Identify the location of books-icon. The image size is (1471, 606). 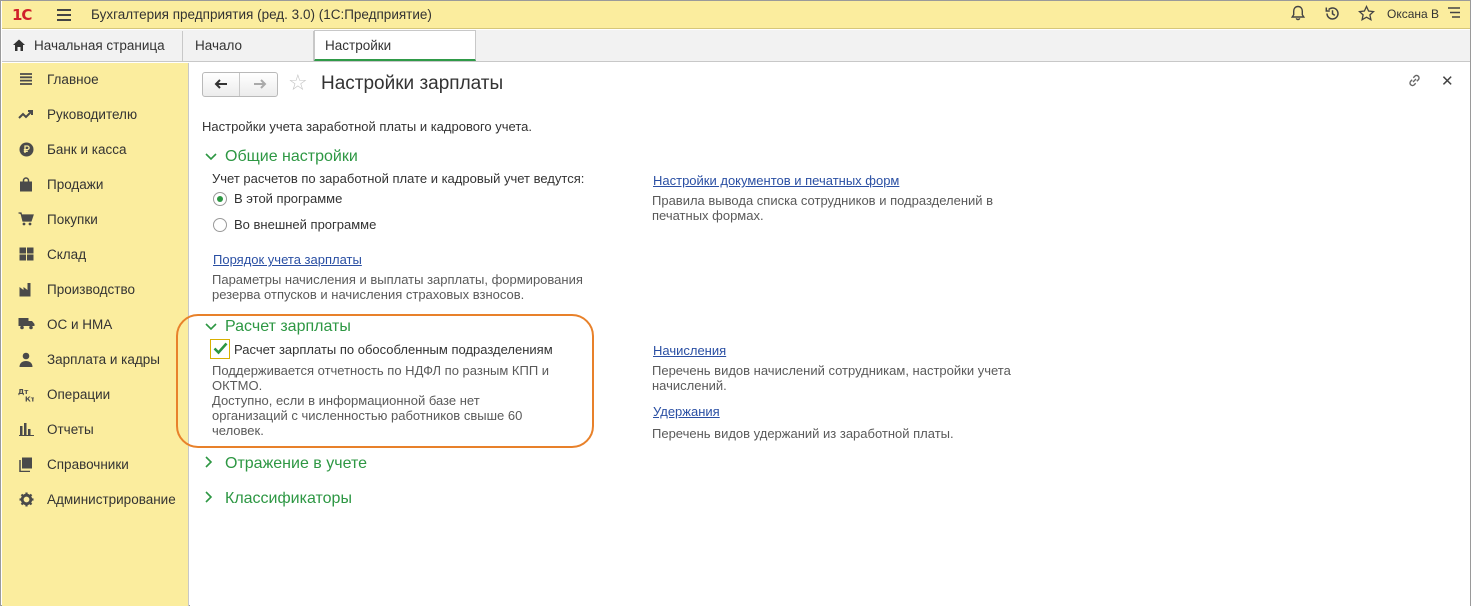
(26, 465).